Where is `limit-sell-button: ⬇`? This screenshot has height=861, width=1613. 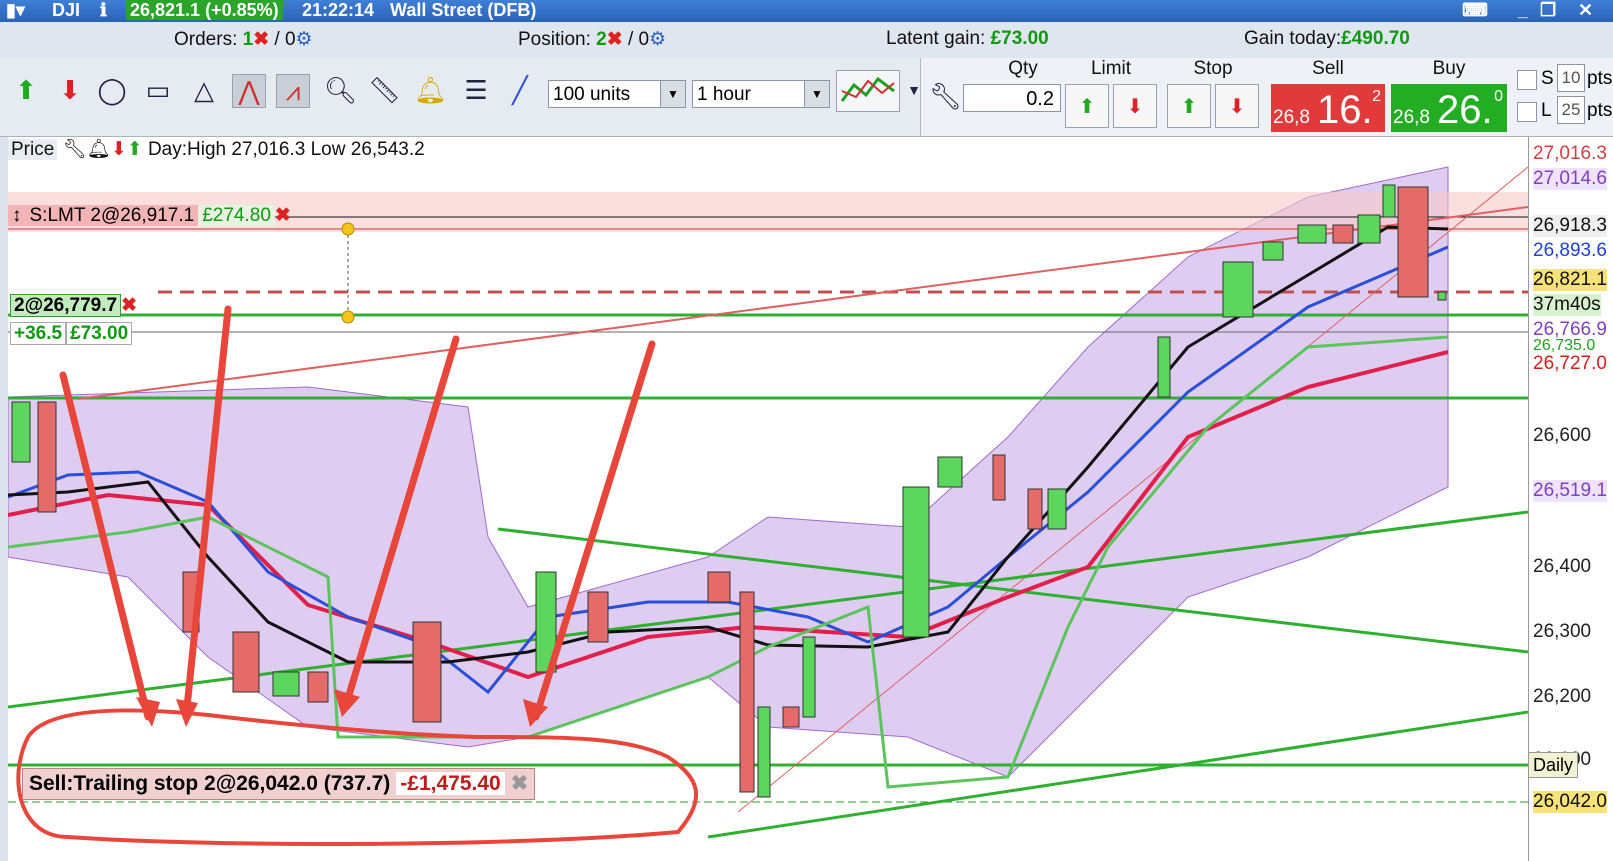
limit-sell-button: ⬇ is located at coordinates (1135, 106).